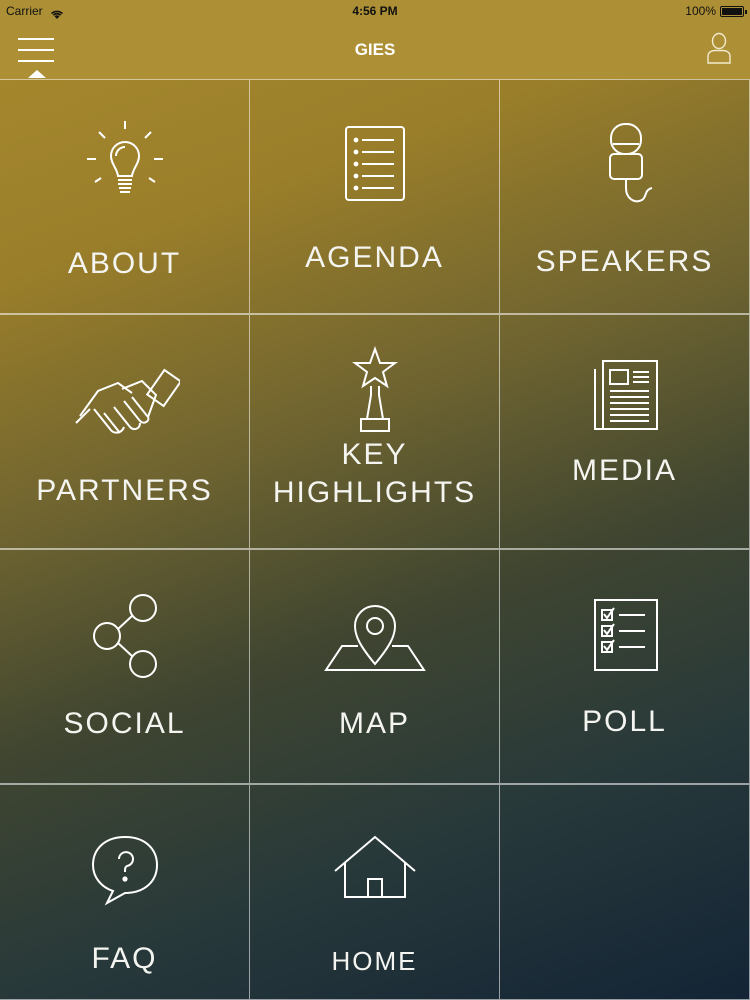  Describe the element at coordinates (124, 879) in the screenshot. I see `question-bubble-icon` at that location.